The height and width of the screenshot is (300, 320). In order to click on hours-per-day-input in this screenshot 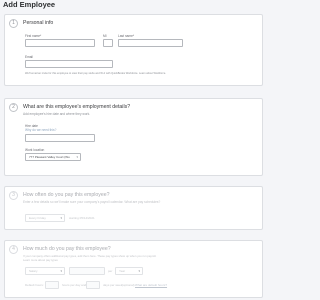, I will do `click(52, 285)`.